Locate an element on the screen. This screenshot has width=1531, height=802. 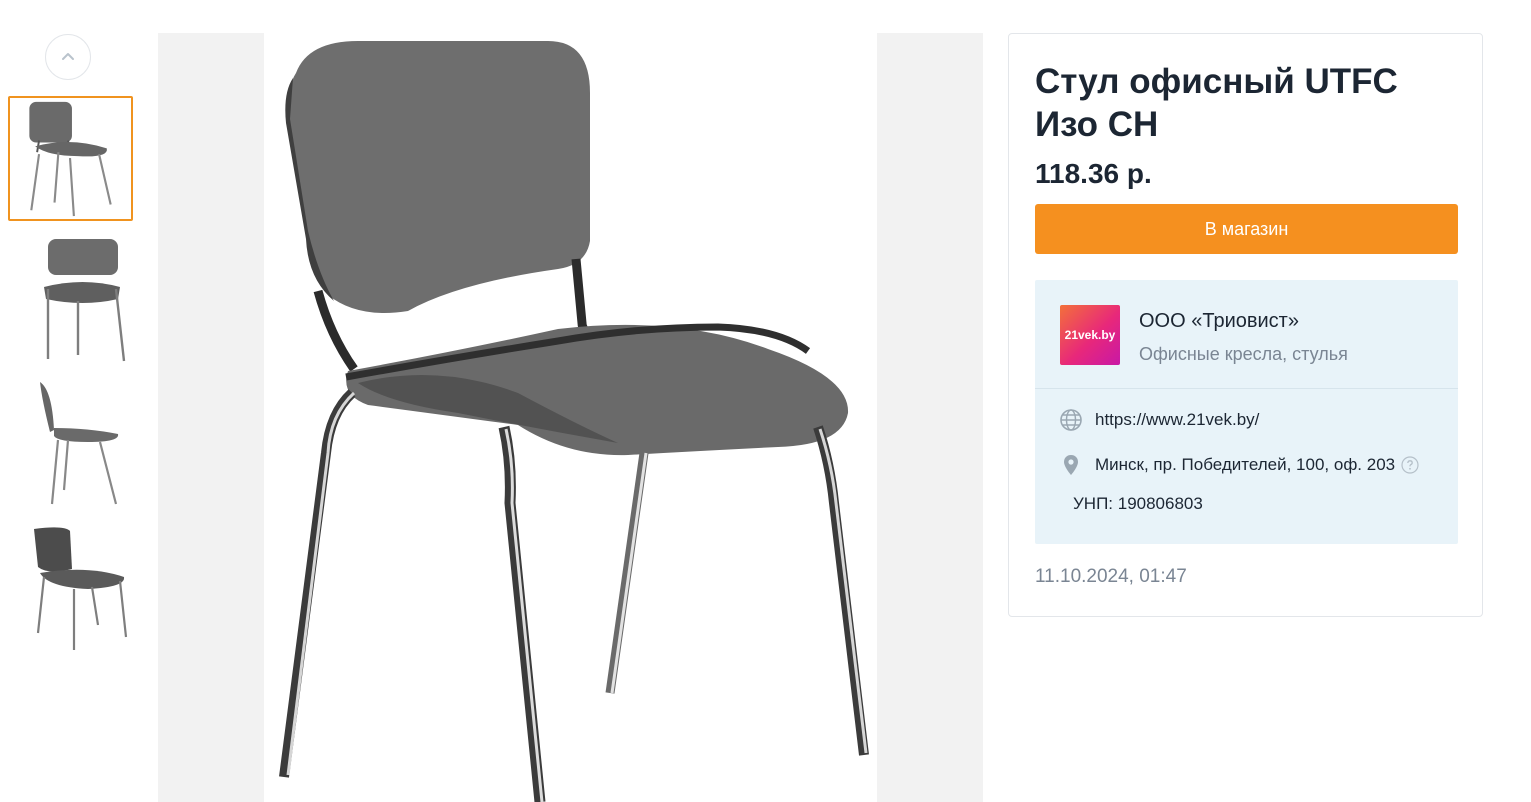
divider is located at coordinates (1246, 388).